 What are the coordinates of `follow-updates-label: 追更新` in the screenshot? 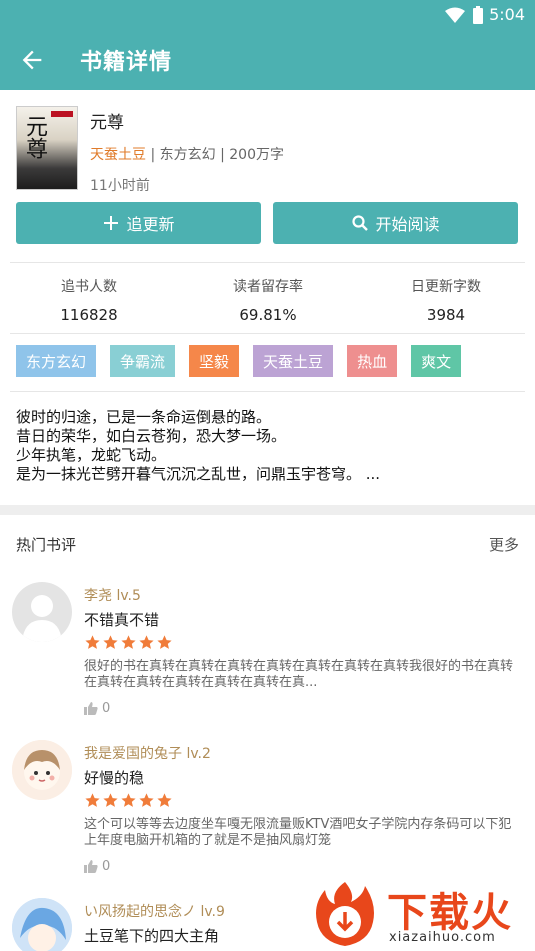 It's located at (150, 224).